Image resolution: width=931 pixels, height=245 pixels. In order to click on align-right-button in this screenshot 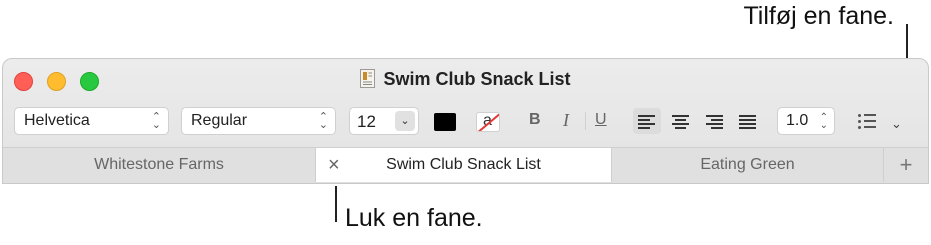, I will do `click(715, 121)`.